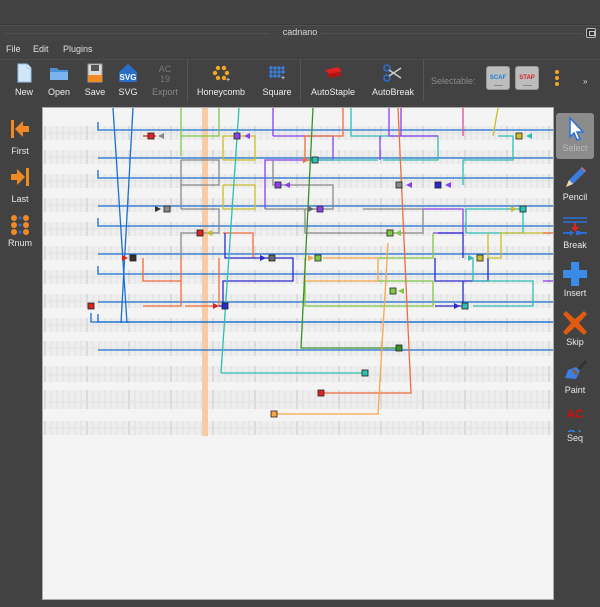 This screenshot has height=607, width=600. What do you see at coordinates (333, 73) in the screenshot?
I see `stapler-icon` at bounding box center [333, 73].